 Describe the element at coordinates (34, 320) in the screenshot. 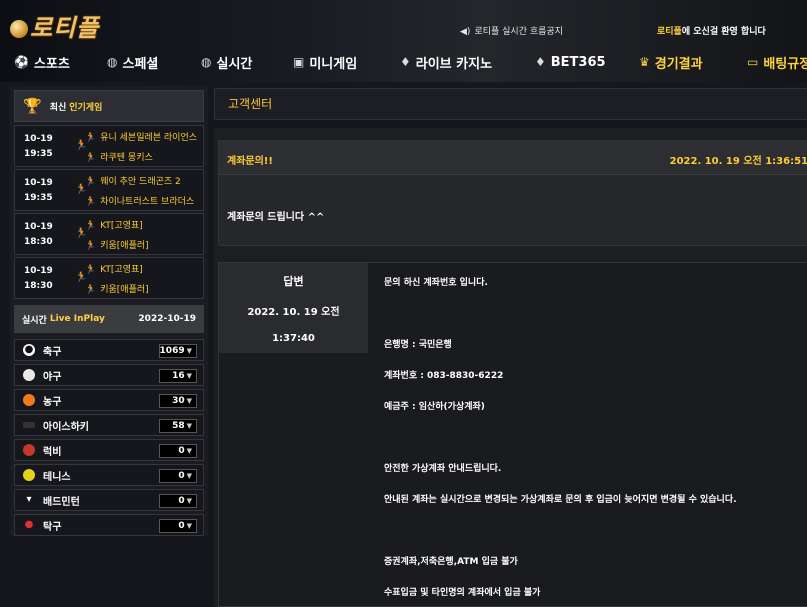

I see `live-prefix: 실시간` at that location.